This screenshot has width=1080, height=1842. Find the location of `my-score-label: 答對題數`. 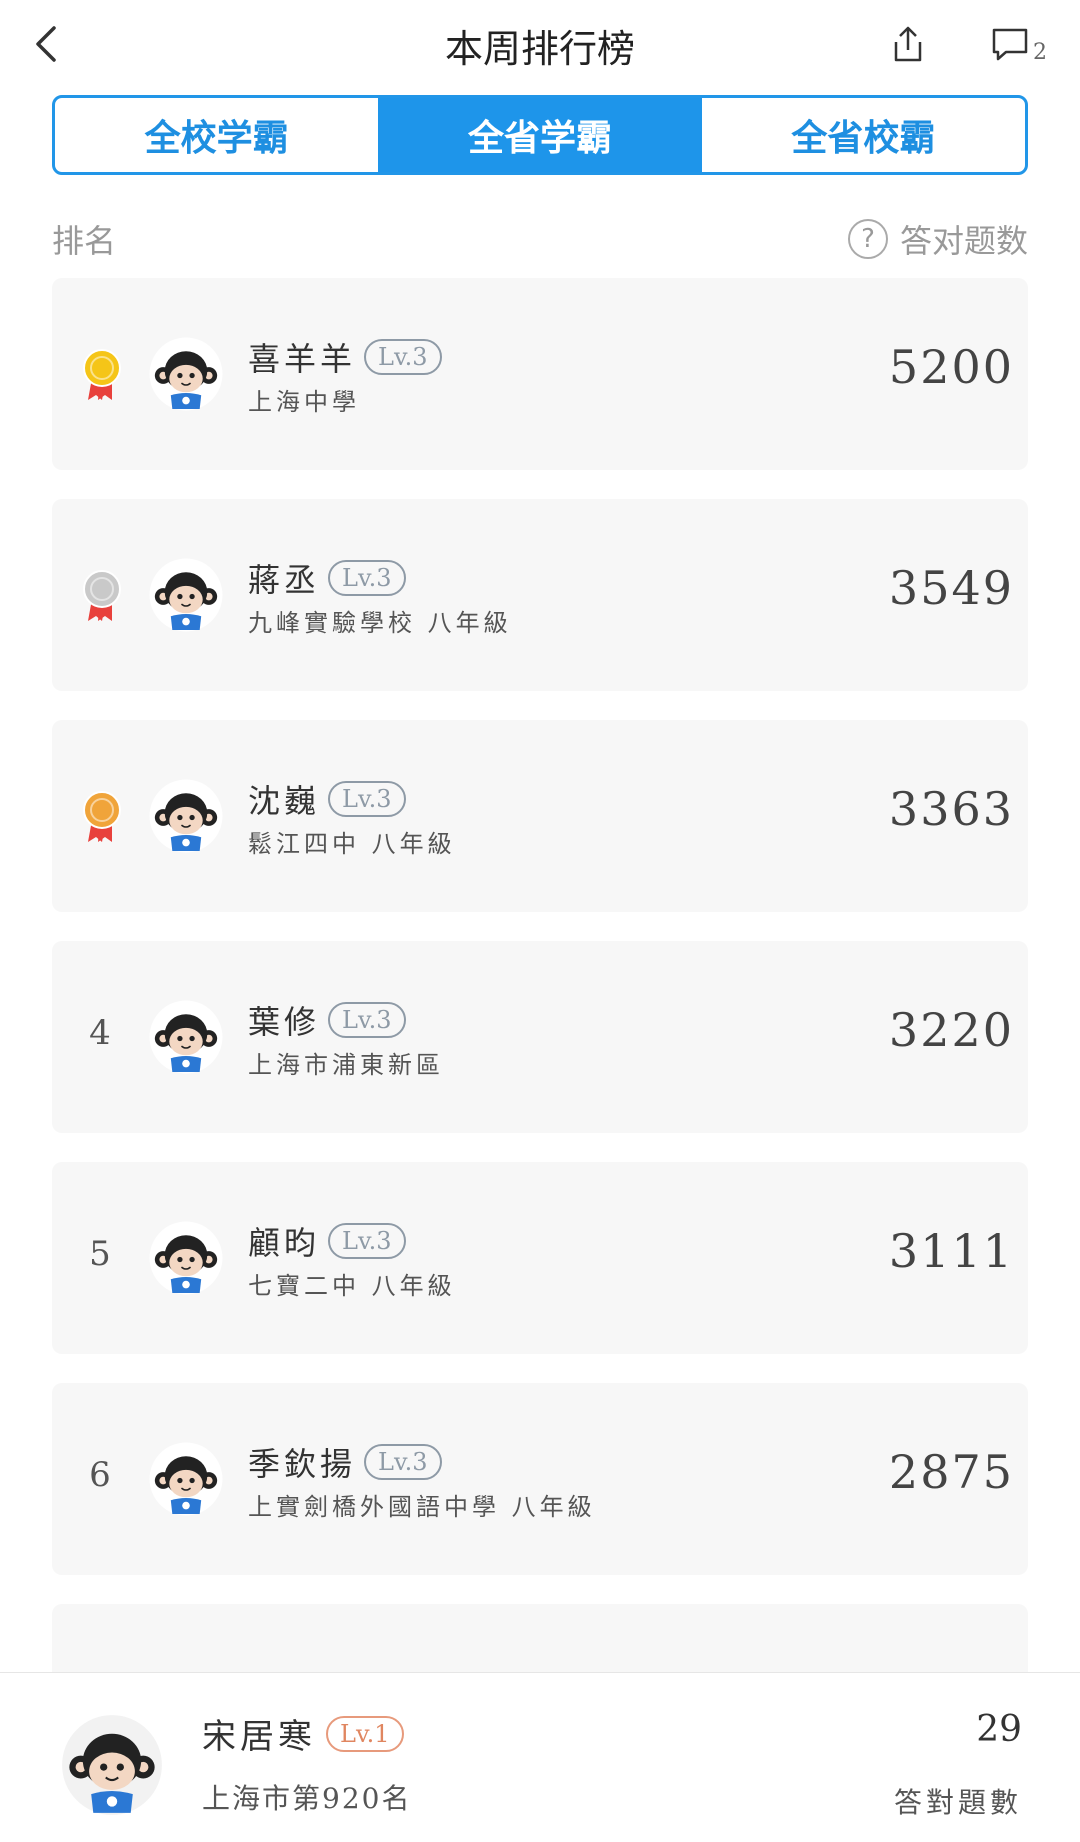

my-score-label: 答對題數 is located at coordinates (957, 1802).